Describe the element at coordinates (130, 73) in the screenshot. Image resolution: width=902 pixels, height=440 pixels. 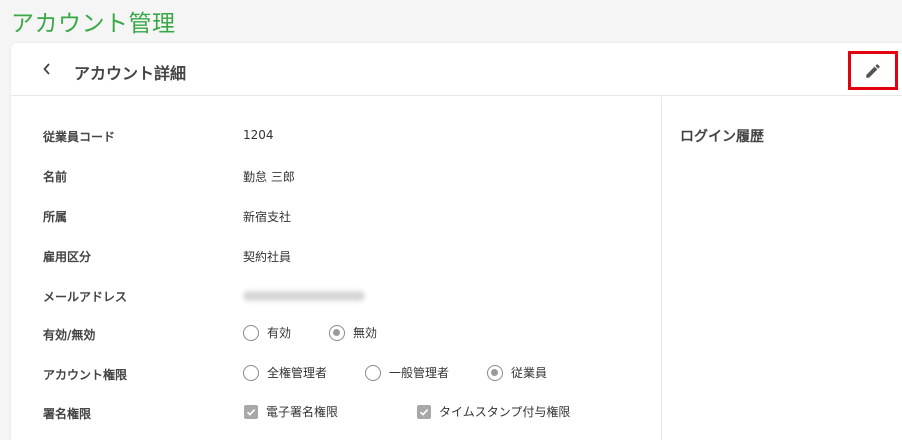
I see `card-title: アカウント詳細` at that location.